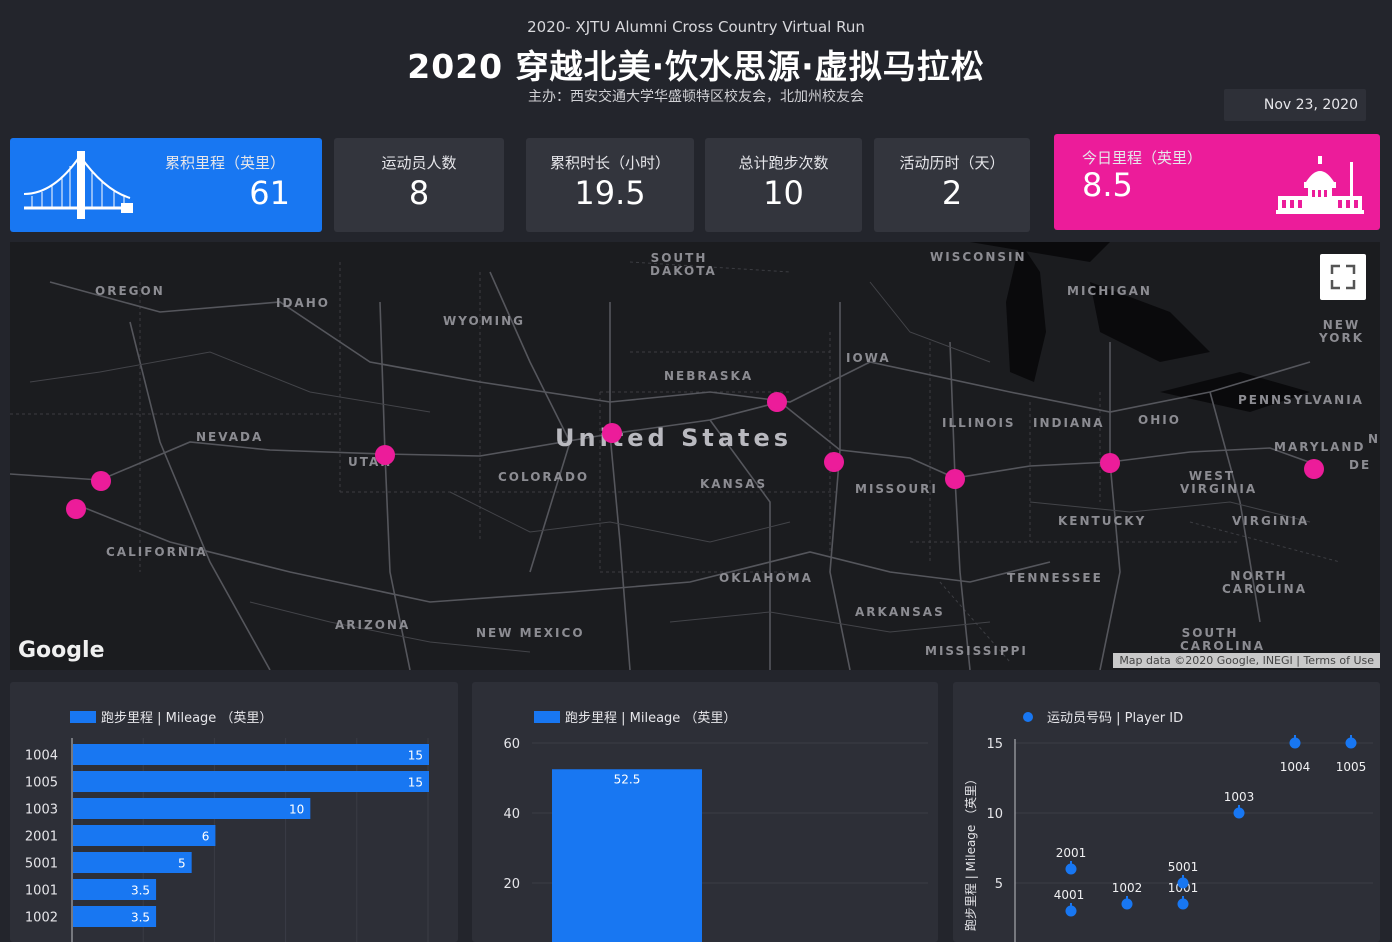 The height and width of the screenshot is (942, 1392). What do you see at coordinates (1028, 717) in the screenshot?
I see `legend-dot` at bounding box center [1028, 717].